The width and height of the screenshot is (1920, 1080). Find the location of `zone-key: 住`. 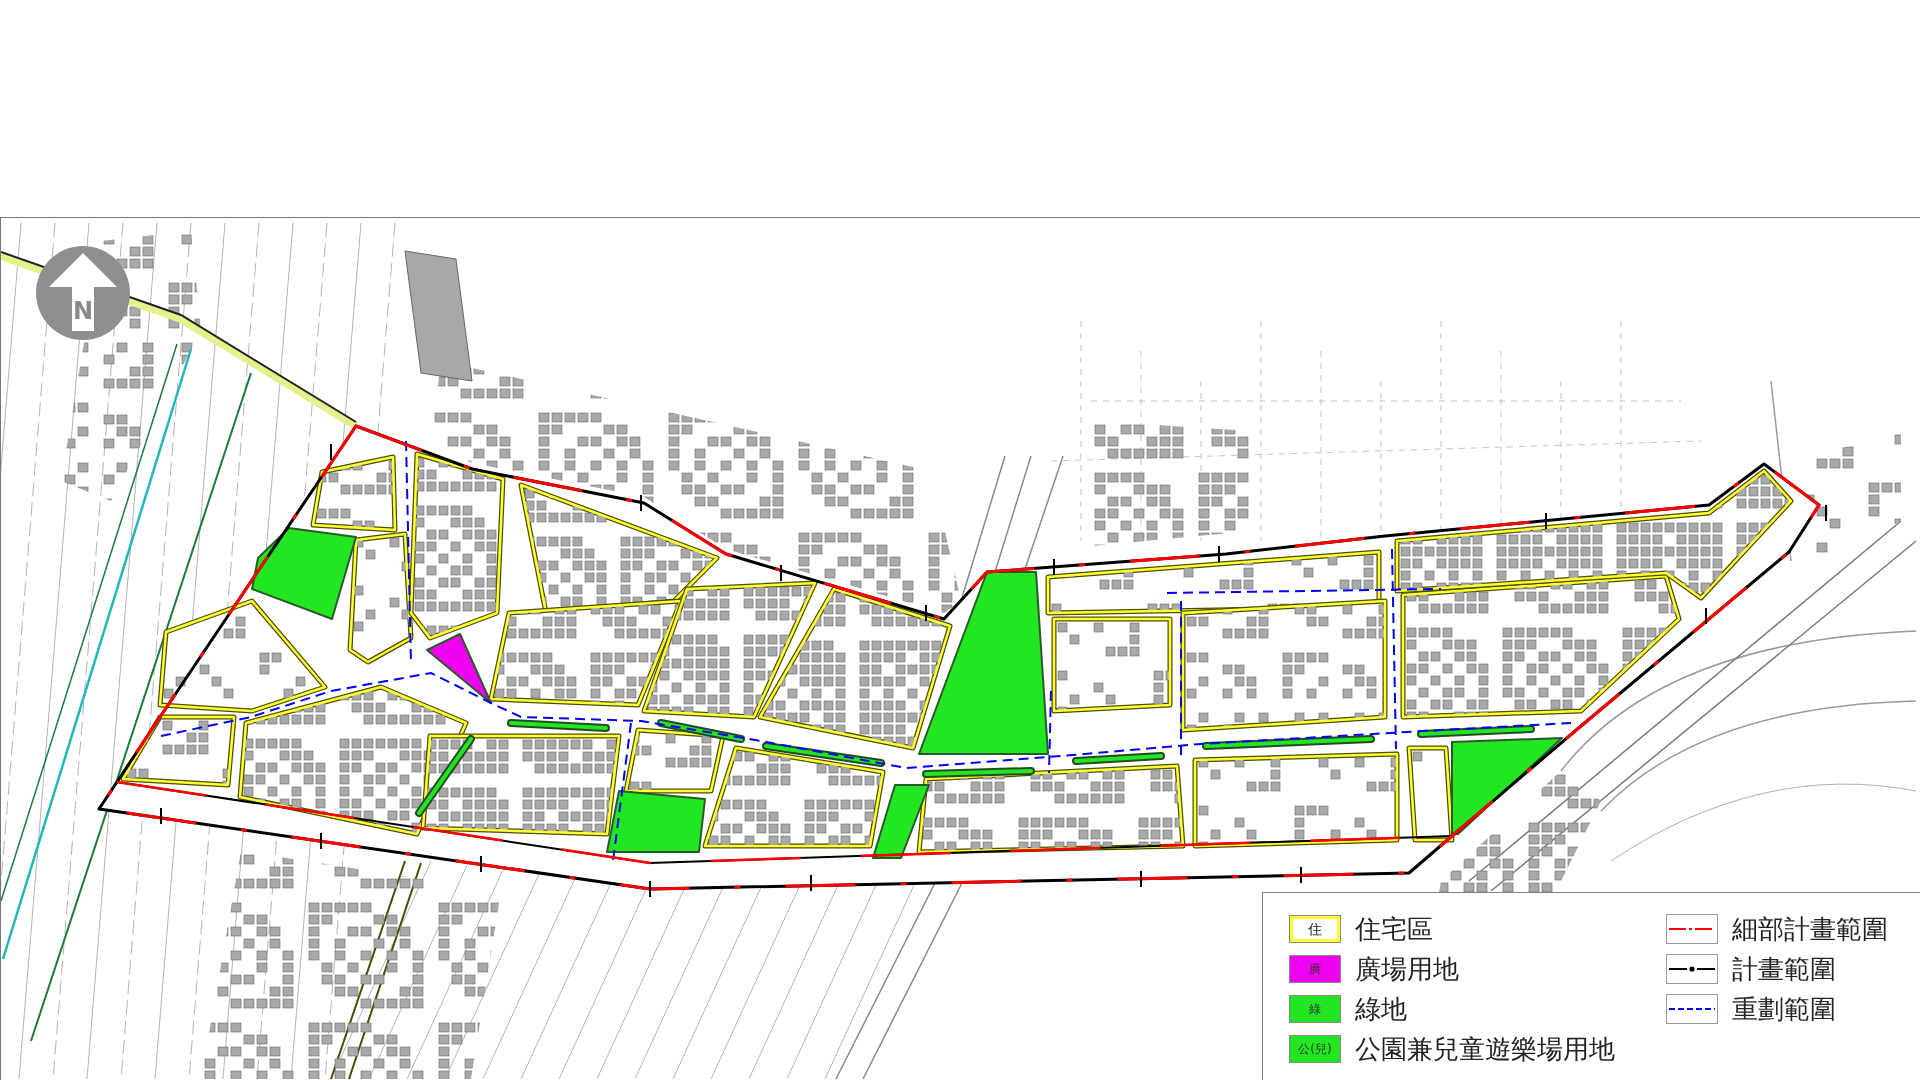

zone-key: 住 is located at coordinates (1315, 929).